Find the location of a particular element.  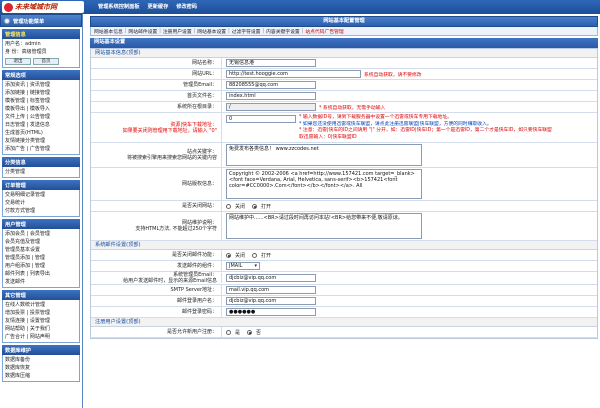

home-button: 首页 is located at coordinates (46, 61).